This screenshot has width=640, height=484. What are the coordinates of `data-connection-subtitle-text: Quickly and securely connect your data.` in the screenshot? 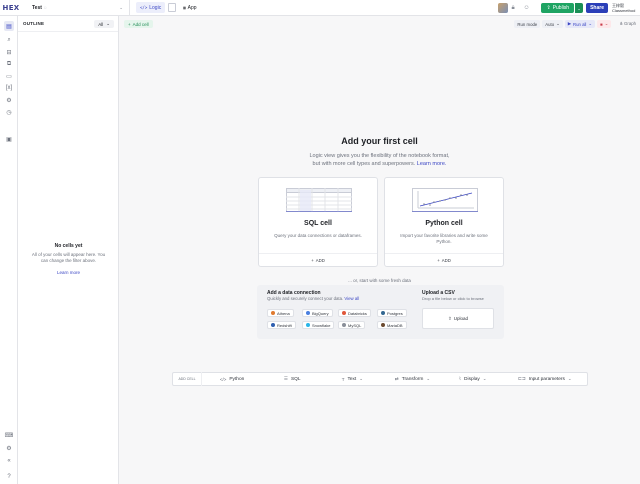 It's located at (305, 298).